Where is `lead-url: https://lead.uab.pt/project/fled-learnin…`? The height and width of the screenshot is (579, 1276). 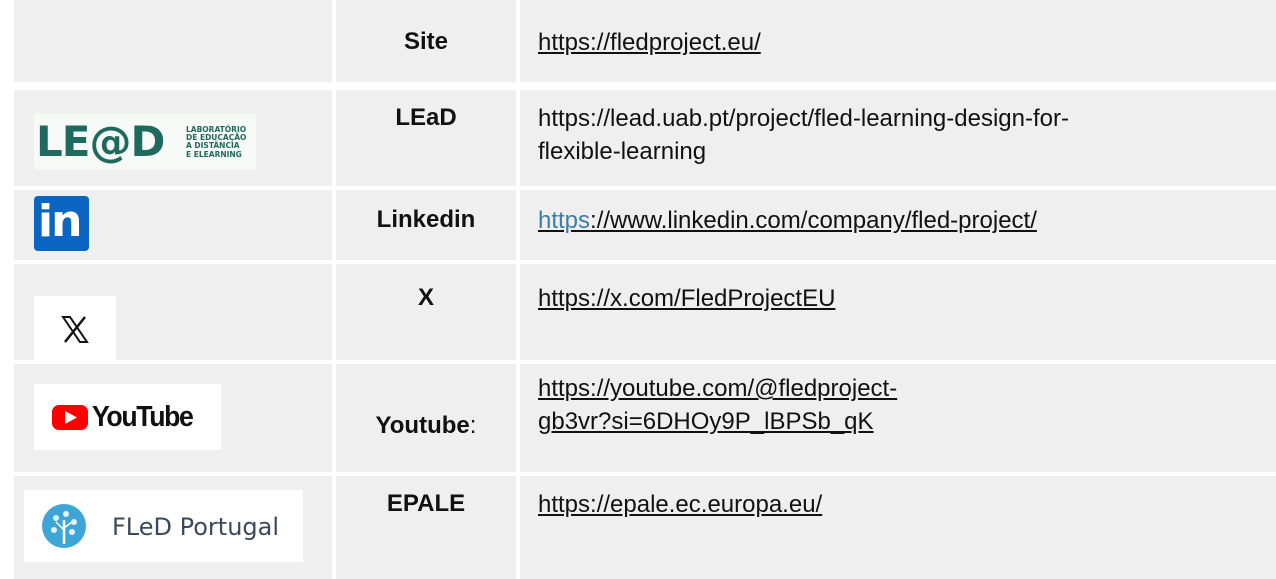 lead-url: https://lead.uab.pt/project/fled-learnin… is located at coordinates (803, 135).